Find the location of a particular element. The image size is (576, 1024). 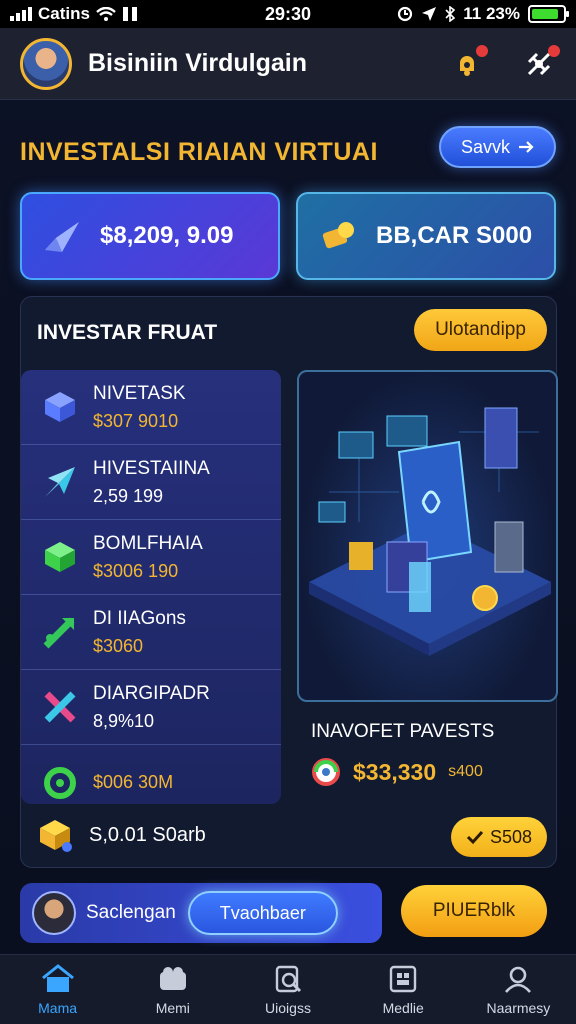

status-bar: Catins 29:30 11 23% is located at coordinates (288, 14).